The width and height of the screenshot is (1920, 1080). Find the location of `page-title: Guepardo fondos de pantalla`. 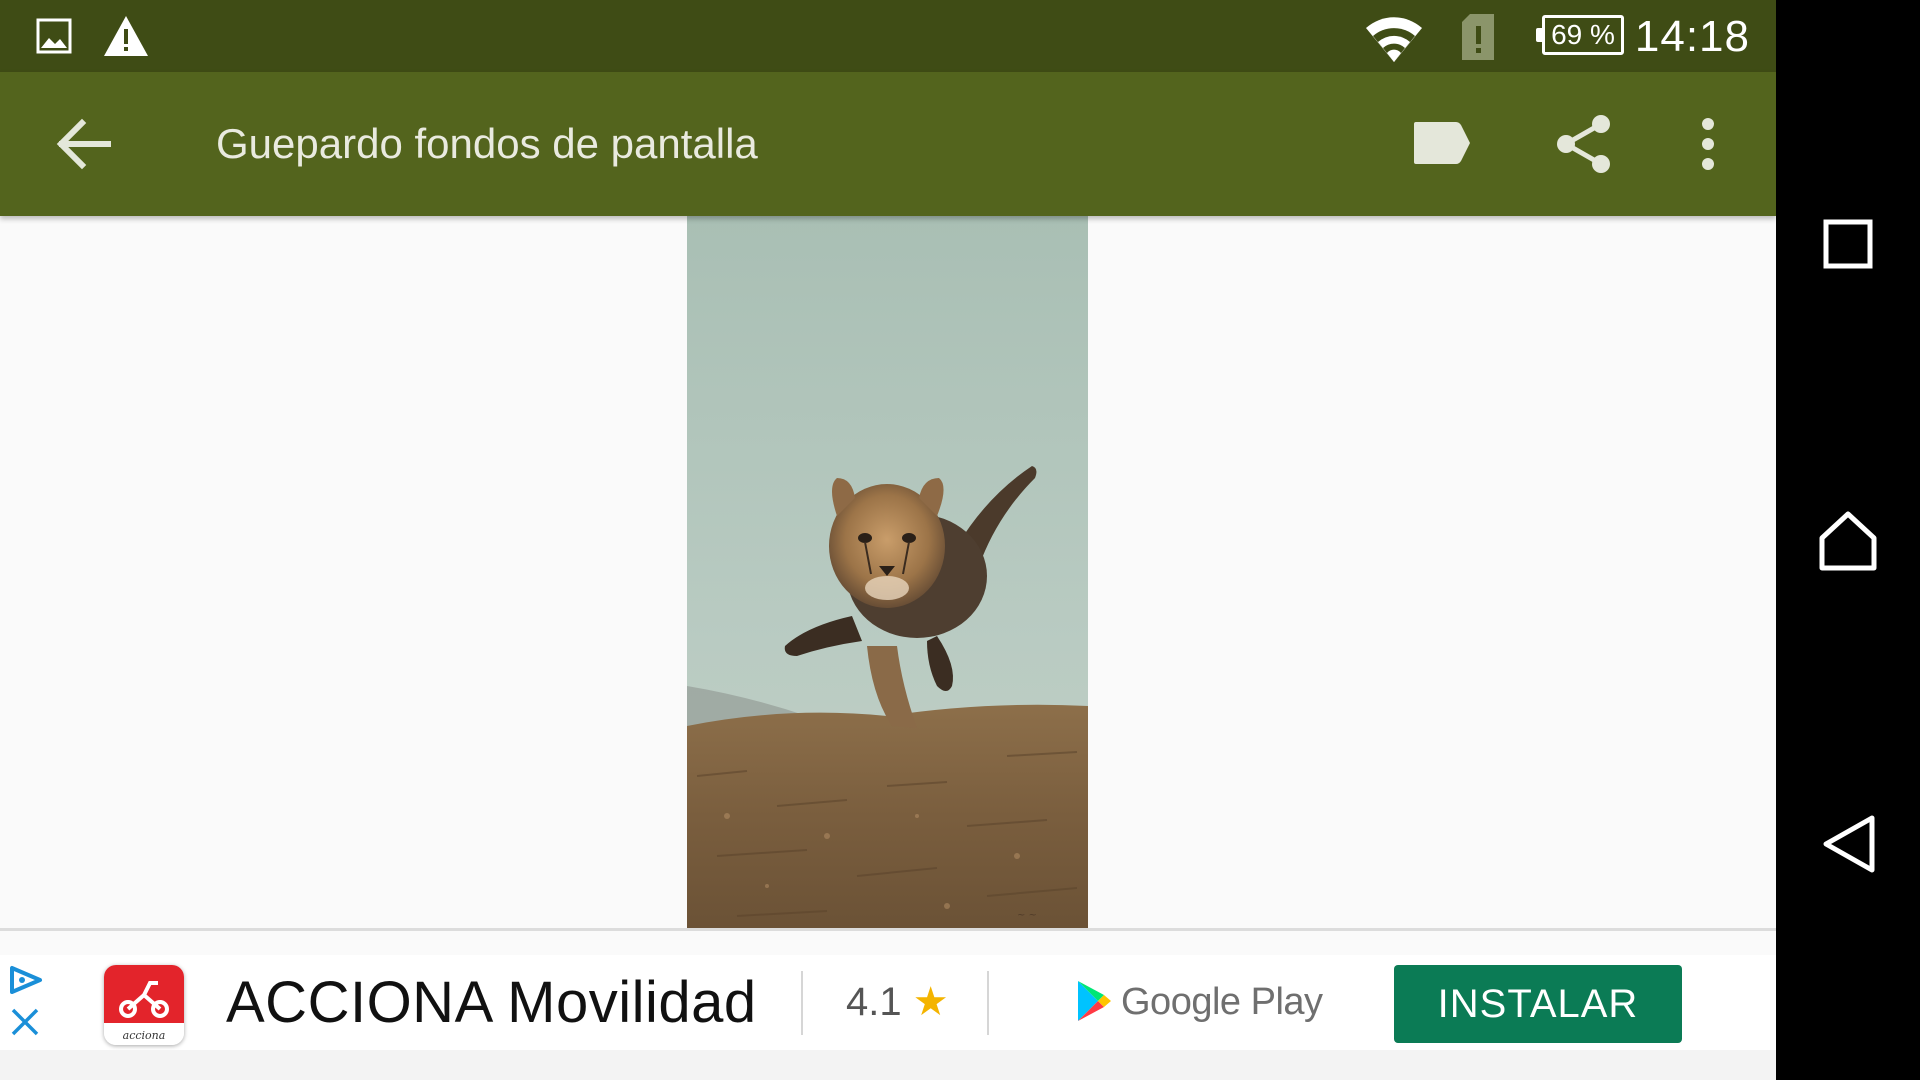

page-title: Guepardo fondos de pantalla is located at coordinates (487, 143).